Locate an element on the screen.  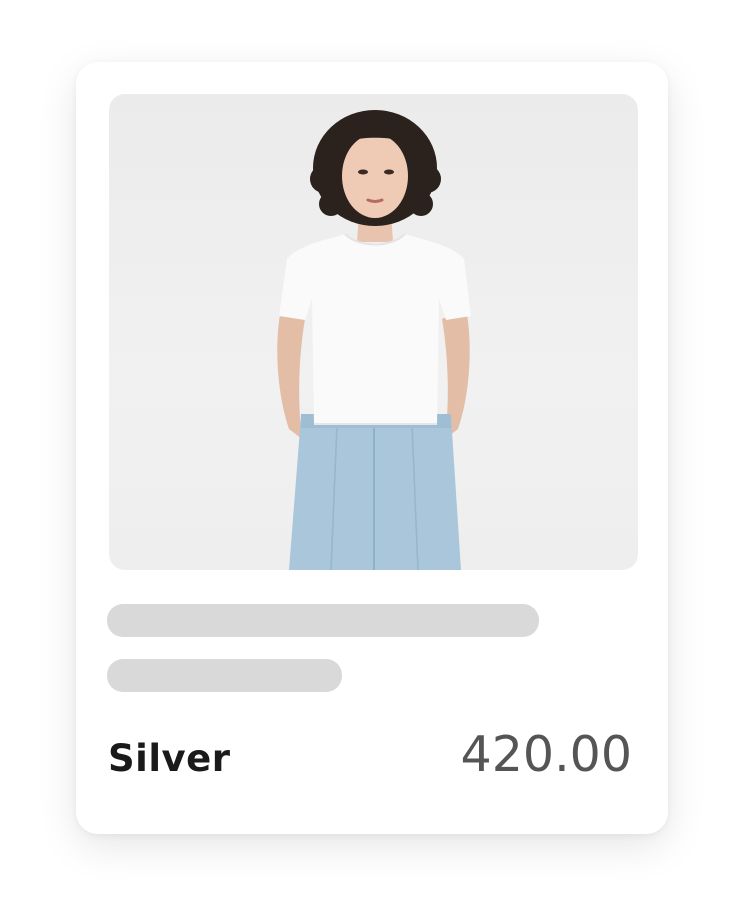
product-name: Silver is located at coordinates (169, 758).